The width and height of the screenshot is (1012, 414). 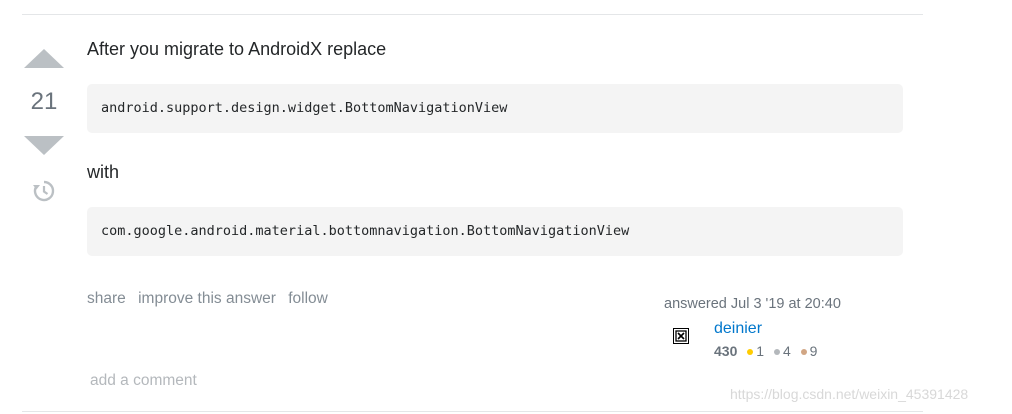 What do you see at coordinates (813, 351) in the screenshot?
I see `bronze-badge-count: 9` at bounding box center [813, 351].